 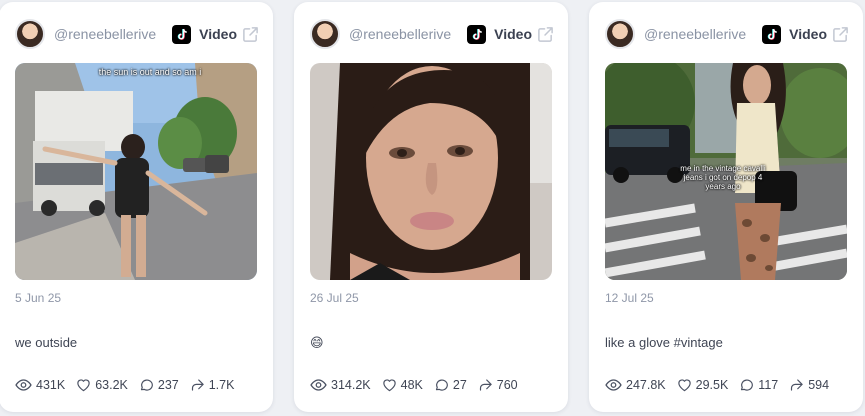 I want to click on shares-stat: 1.7K, so click(x=212, y=385).